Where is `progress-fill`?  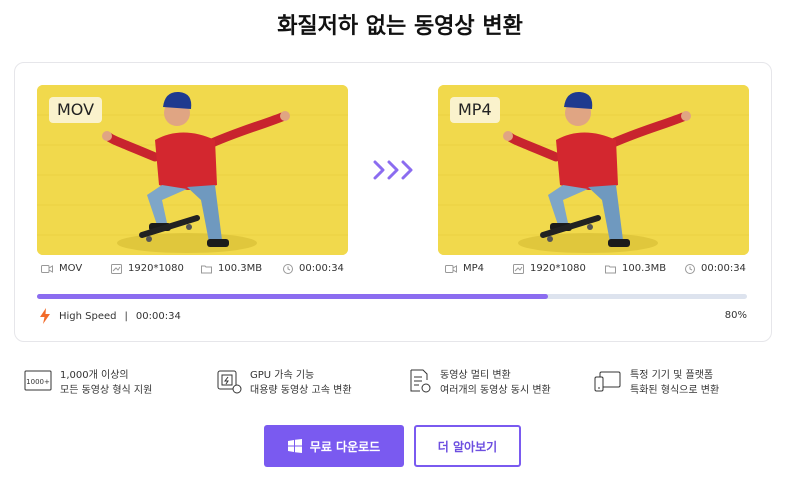 progress-fill is located at coordinates (293, 296).